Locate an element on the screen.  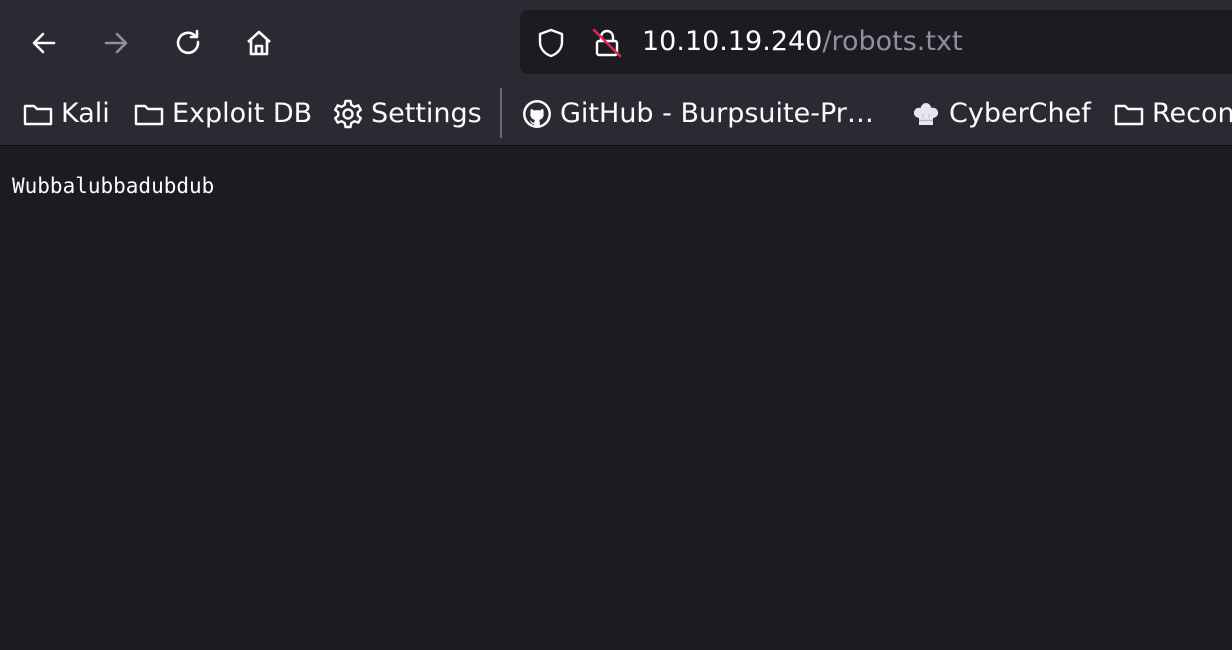
bookmark-exploit-db: Exploit DB is located at coordinates (222, 114).